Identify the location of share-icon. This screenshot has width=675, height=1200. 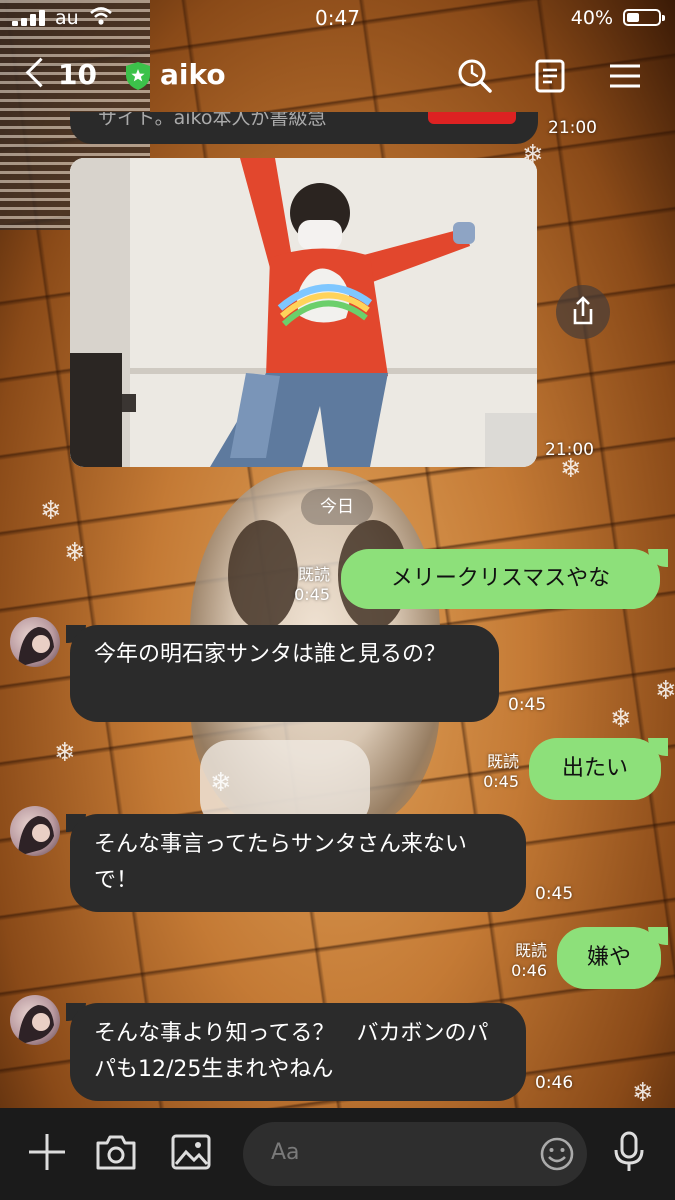
(583, 310).